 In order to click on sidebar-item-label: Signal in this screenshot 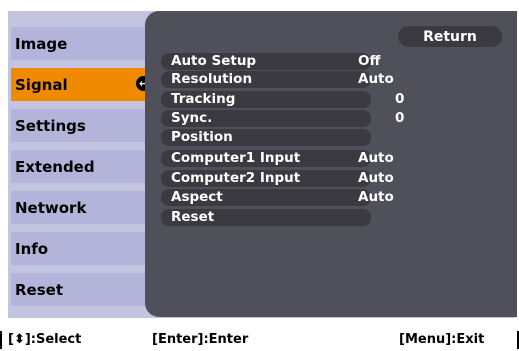, I will do `click(41, 84)`.